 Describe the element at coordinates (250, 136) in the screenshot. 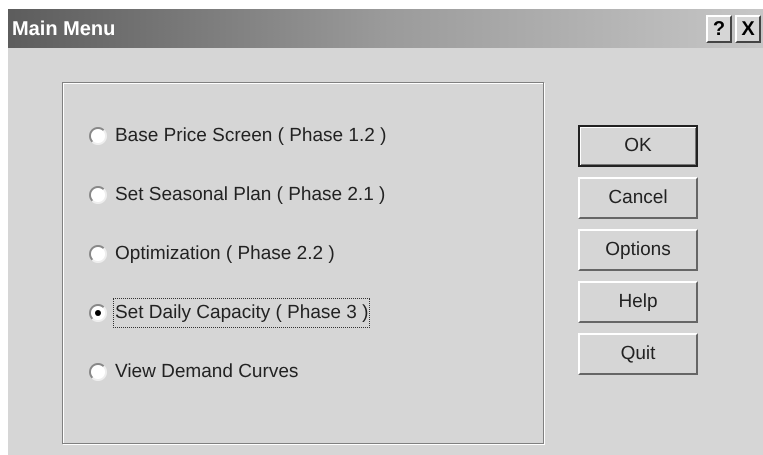

I see `radio-label: Base Price Screen ( Phase 1.2 )` at that location.